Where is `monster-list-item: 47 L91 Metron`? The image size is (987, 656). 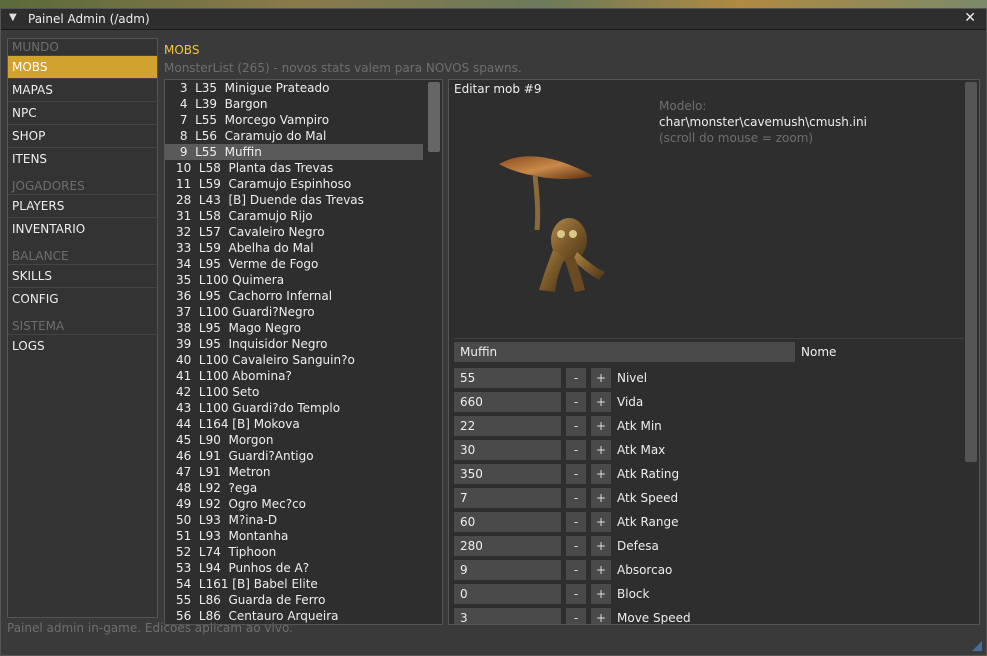 monster-list-item: 47 L91 Metron is located at coordinates (303, 472).